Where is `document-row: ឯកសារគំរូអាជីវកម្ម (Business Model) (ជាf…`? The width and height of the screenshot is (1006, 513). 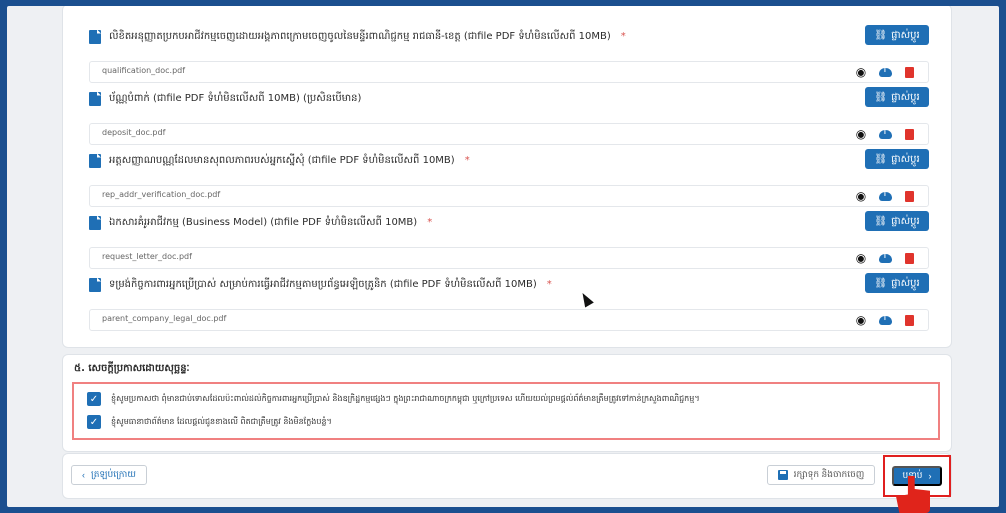 document-row: ឯកសារគំរូអាជីវកម្ម (Business Model) (ជាf… is located at coordinates (509, 241).